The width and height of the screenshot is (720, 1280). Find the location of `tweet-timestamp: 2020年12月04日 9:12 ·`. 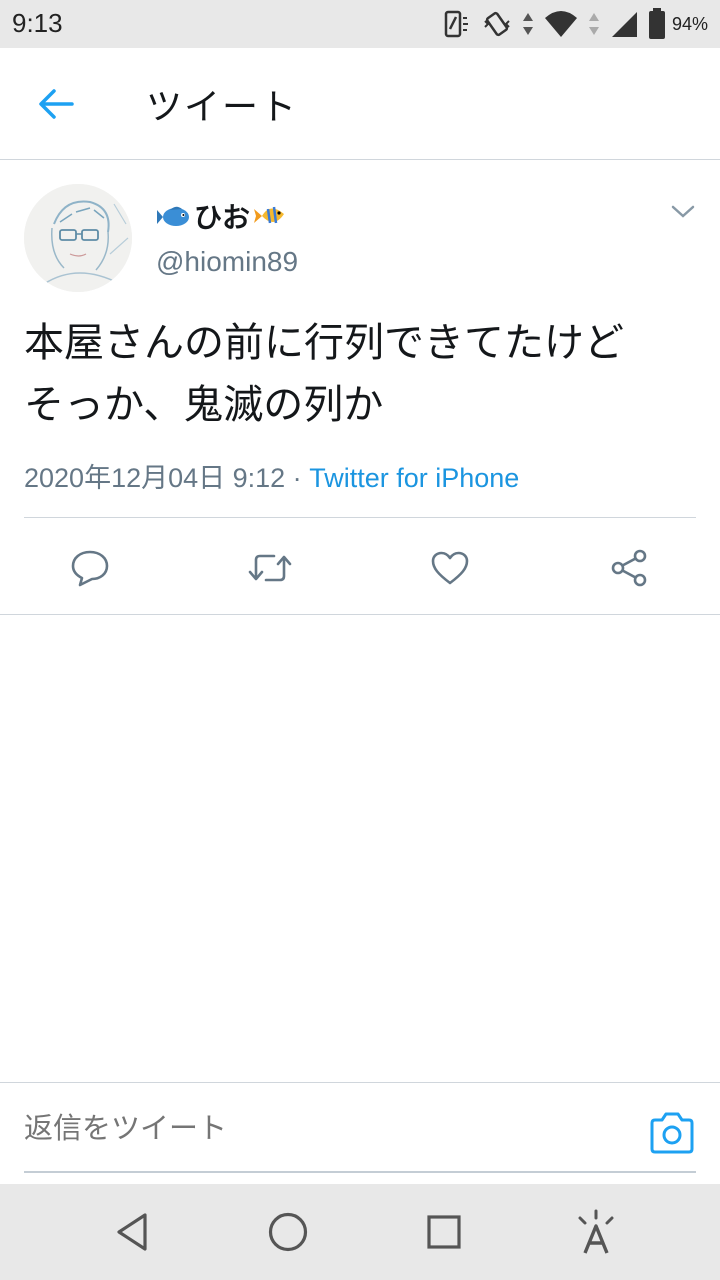

tweet-timestamp: 2020年12月04日 9:12 · is located at coordinates (167, 478).